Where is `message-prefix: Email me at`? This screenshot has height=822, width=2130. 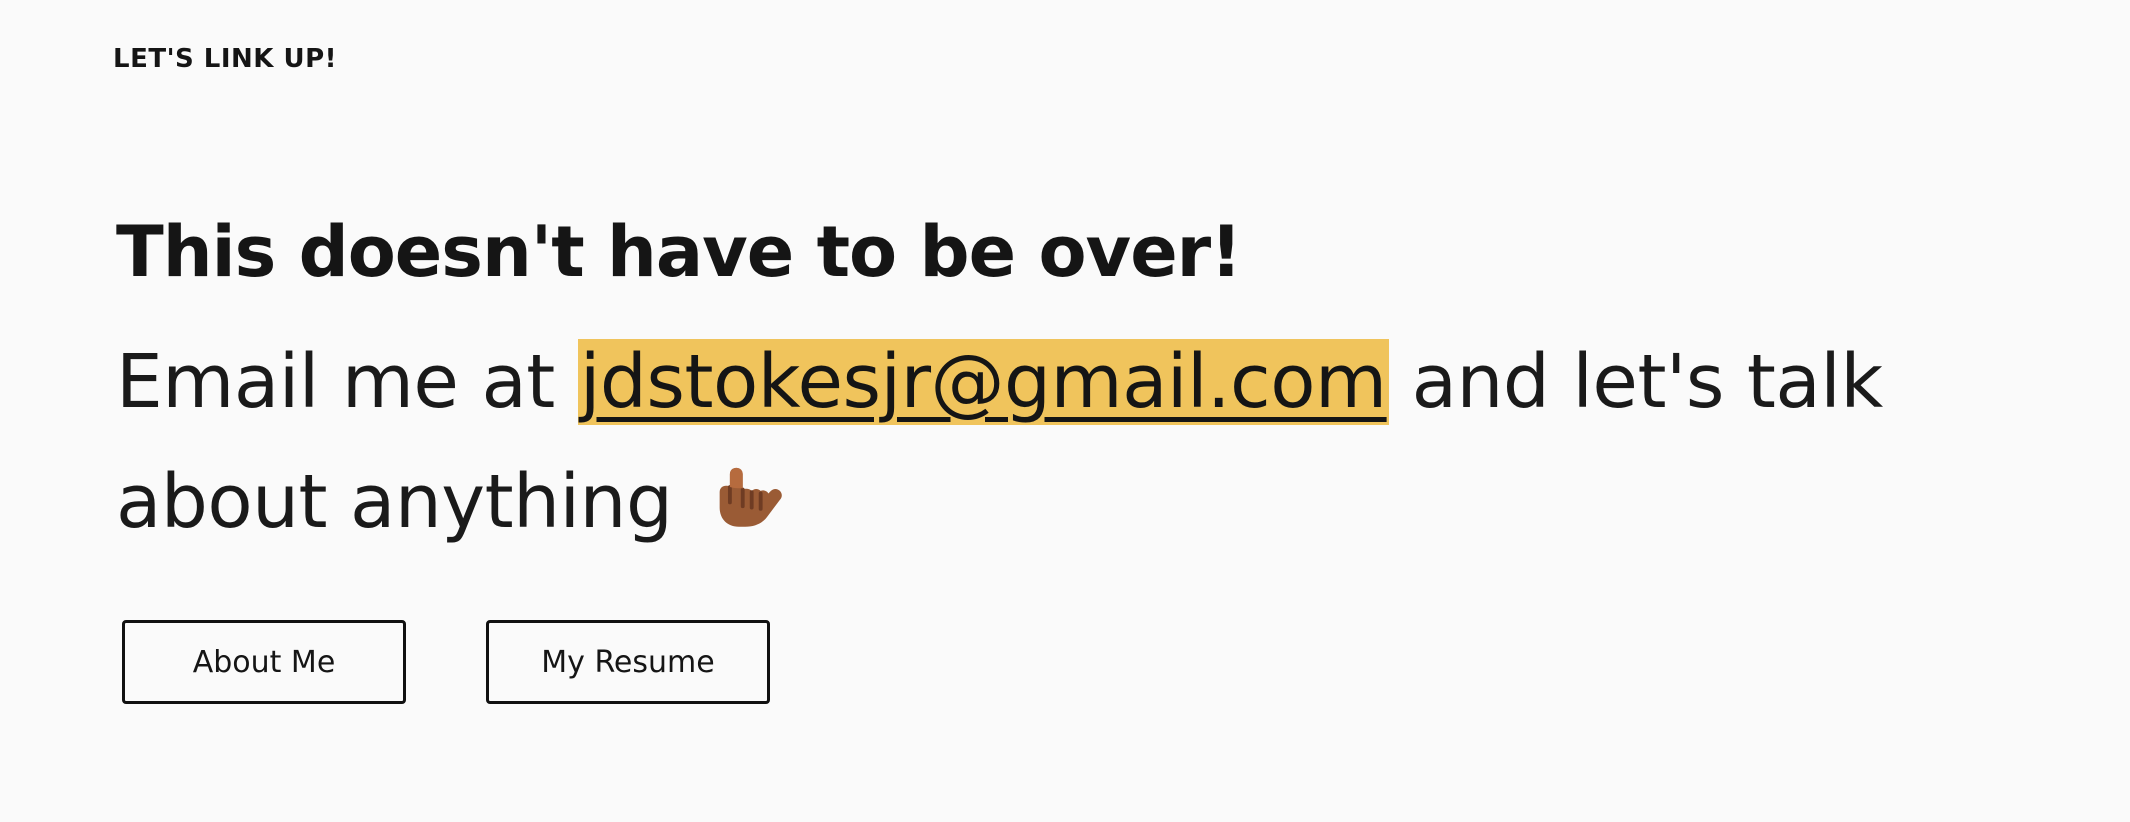
message-prefix: Email me at is located at coordinates (347, 382).